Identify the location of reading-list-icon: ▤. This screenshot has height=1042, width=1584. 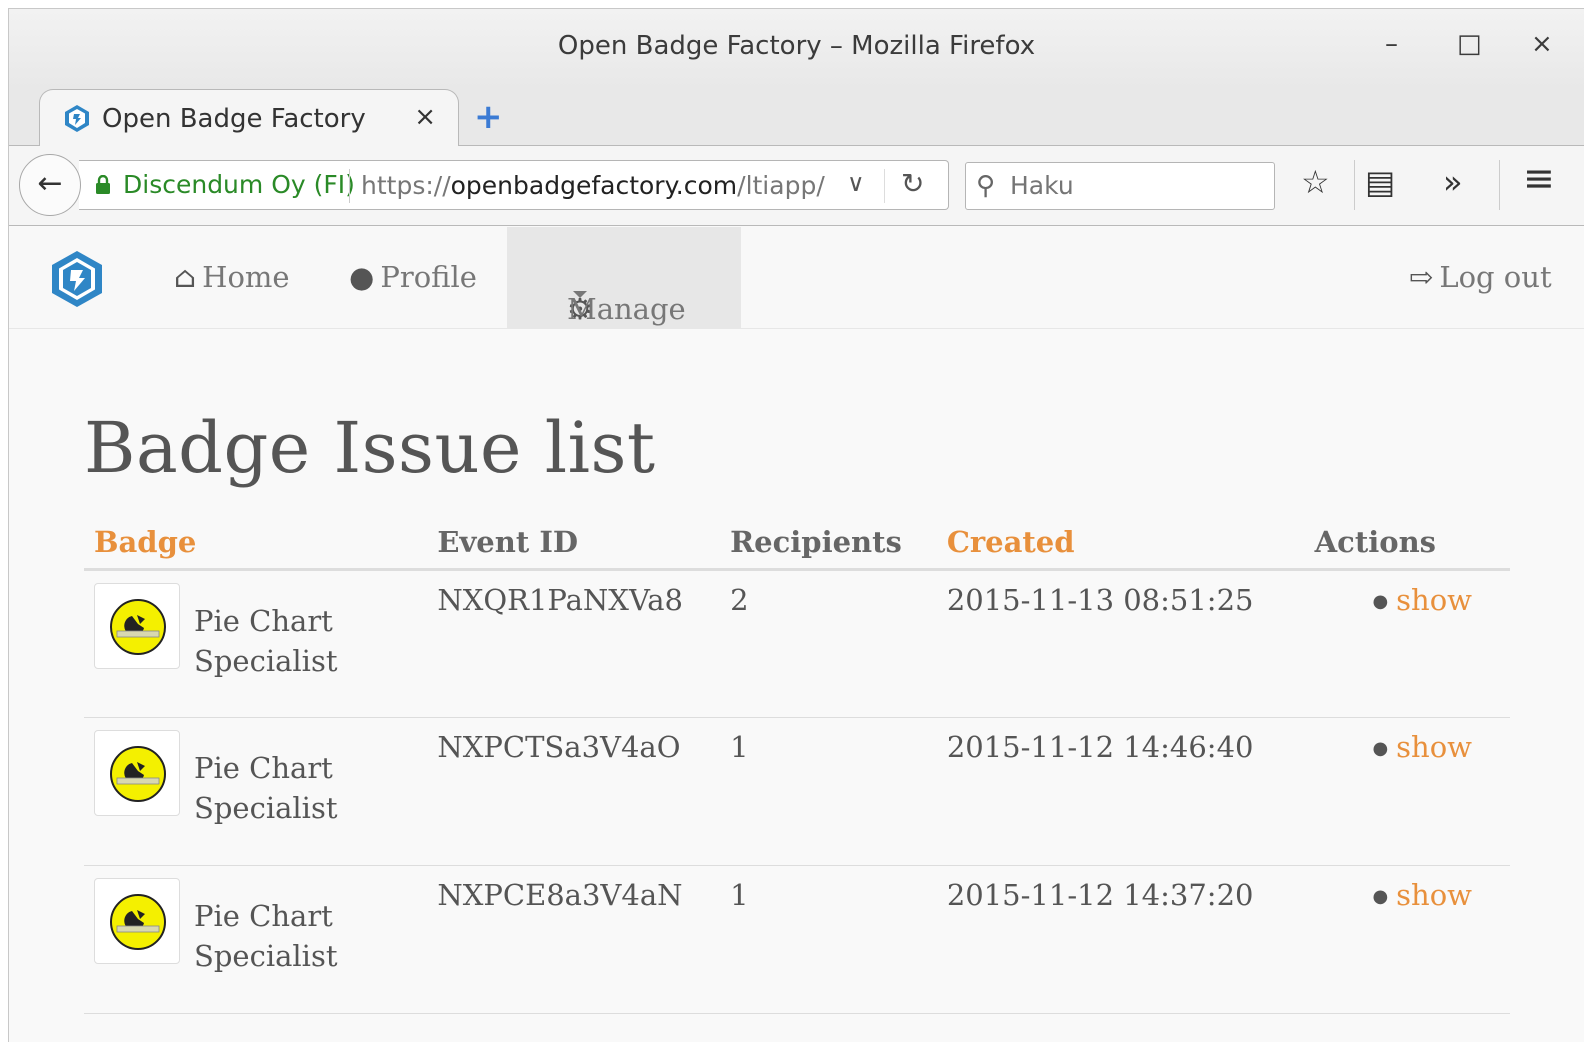
(1380, 182).